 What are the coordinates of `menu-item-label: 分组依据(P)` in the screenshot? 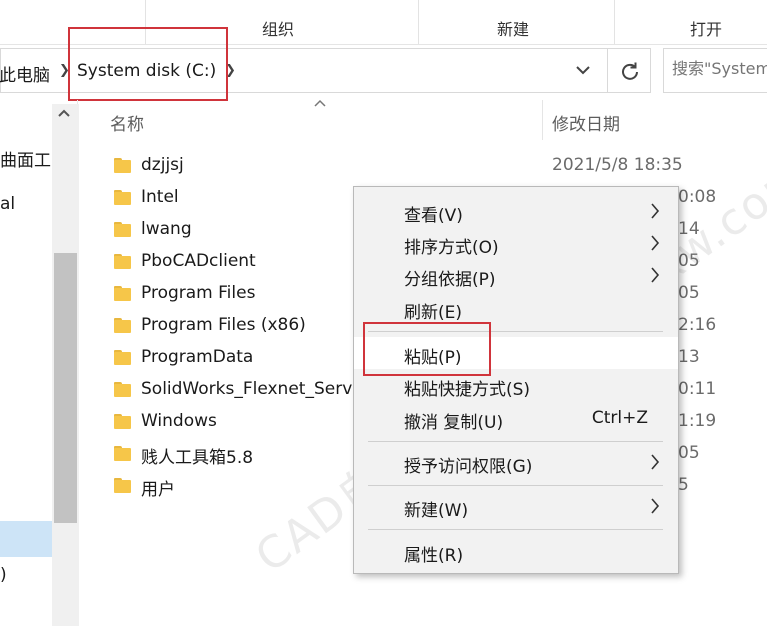 It's located at (450, 280).